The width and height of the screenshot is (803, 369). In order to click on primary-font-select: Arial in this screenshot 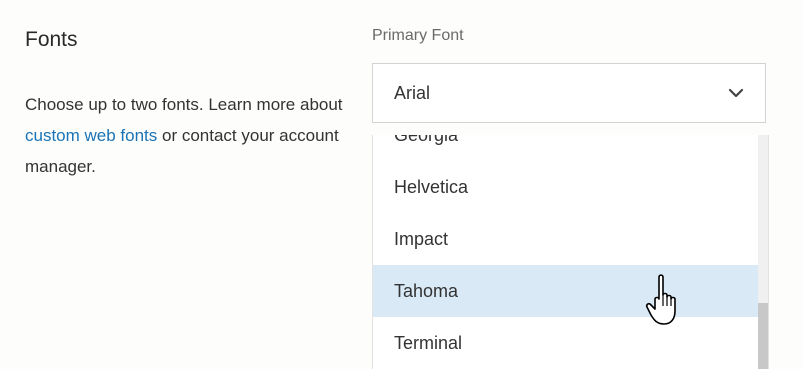, I will do `click(569, 93)`.